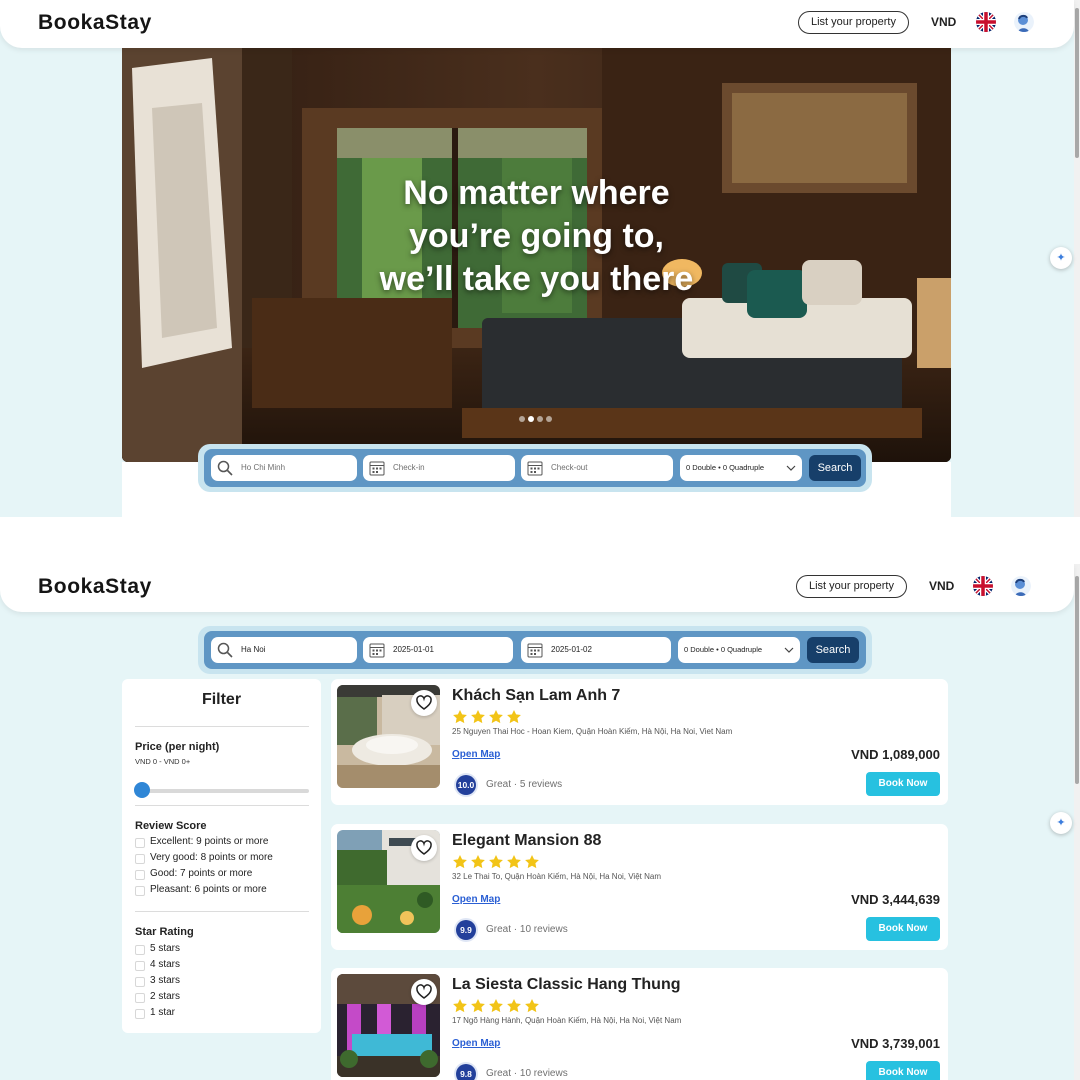 This screenshot has width=1080, height=1080. What do you see at coordinates (165, 980) in the screenshot?
I see `option-label: 3 stars` at bounding box center [165, 980].